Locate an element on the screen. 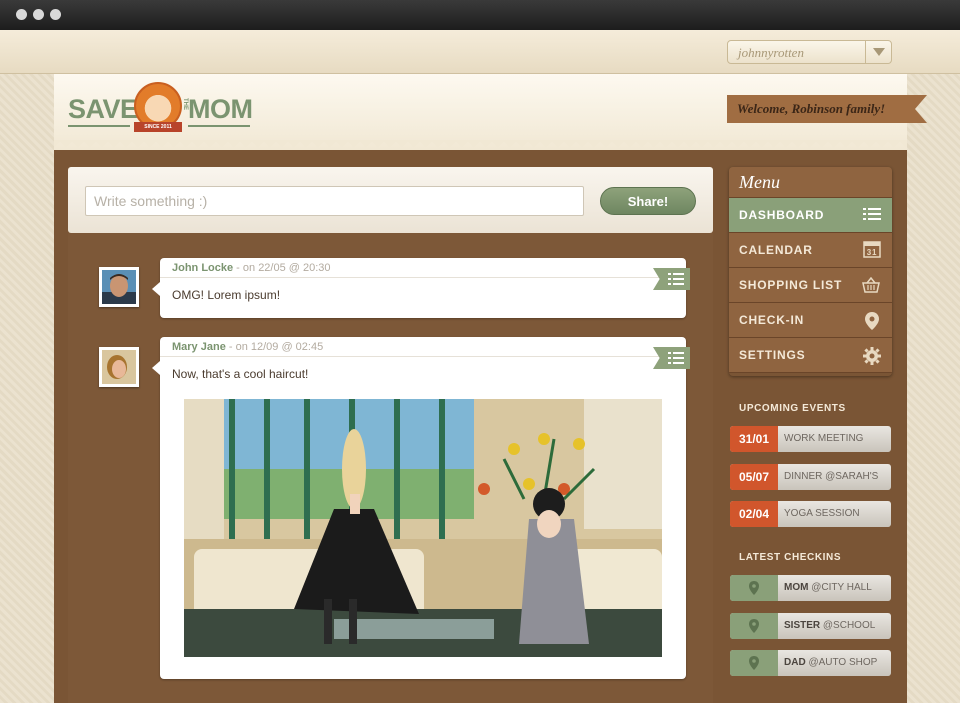 This screenshot has height=703, width=960. menu-item-label: SHOPPING LIST is located at coordinates (791, 285).